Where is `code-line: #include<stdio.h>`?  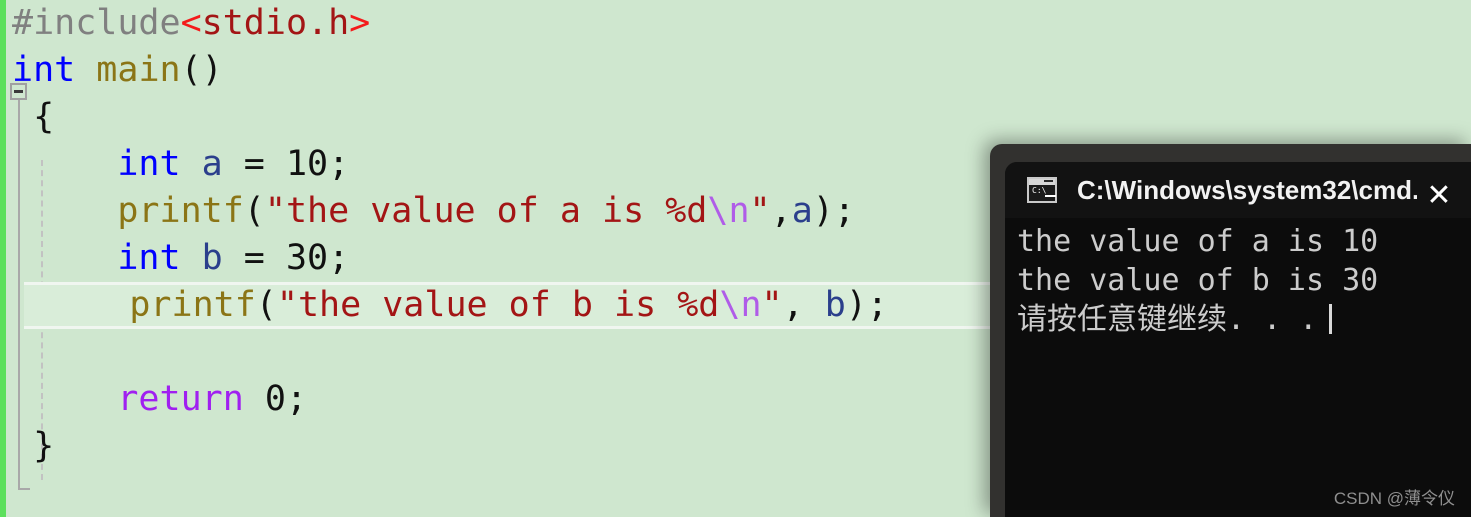 code-line: #include<stdio.h> is located at coordinates (500, 23).